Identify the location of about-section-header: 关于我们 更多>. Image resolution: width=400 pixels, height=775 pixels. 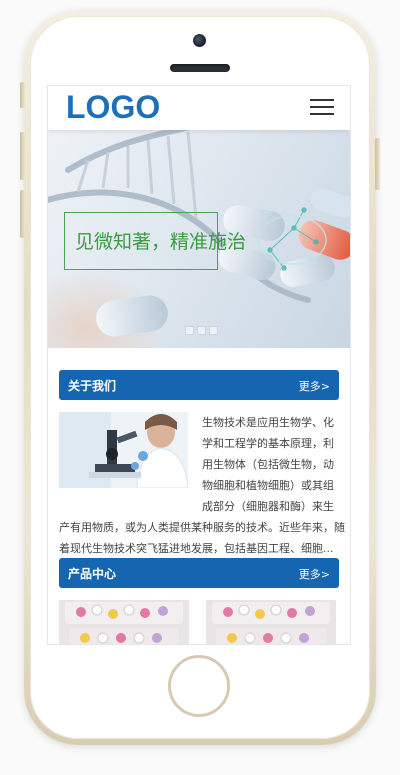
(199, 385).